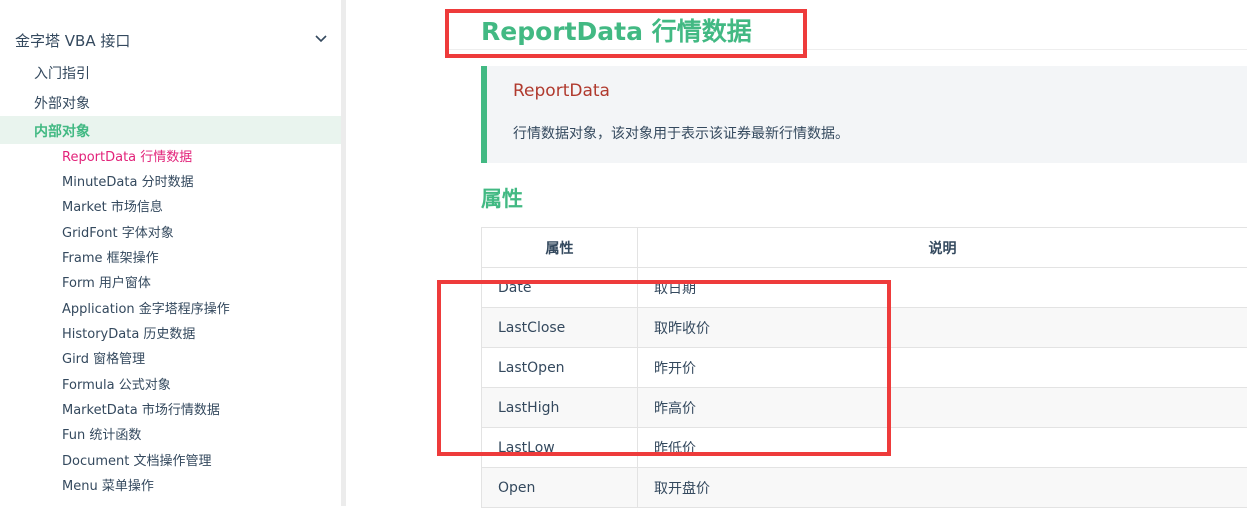  I want to click on sidebar-subitem-menu: Menu 菜单操作, so click(108, 487).